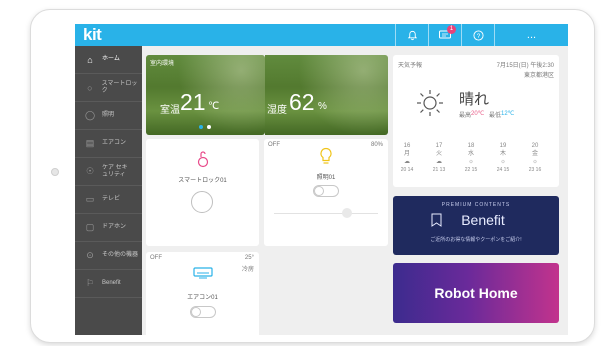 The width and height of the screenshot is (616, 346). I want to click on lock-icon, so click(203, 159).